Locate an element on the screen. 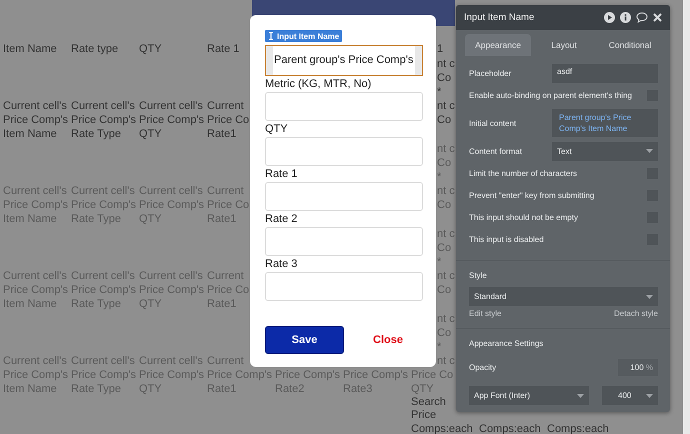  save-button: Save is located at coordinates (304, 340).